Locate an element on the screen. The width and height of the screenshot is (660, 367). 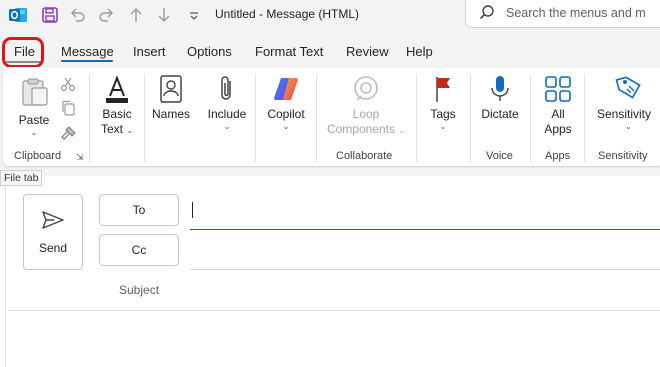
address-book-icon is located at coordinates (171, 90).